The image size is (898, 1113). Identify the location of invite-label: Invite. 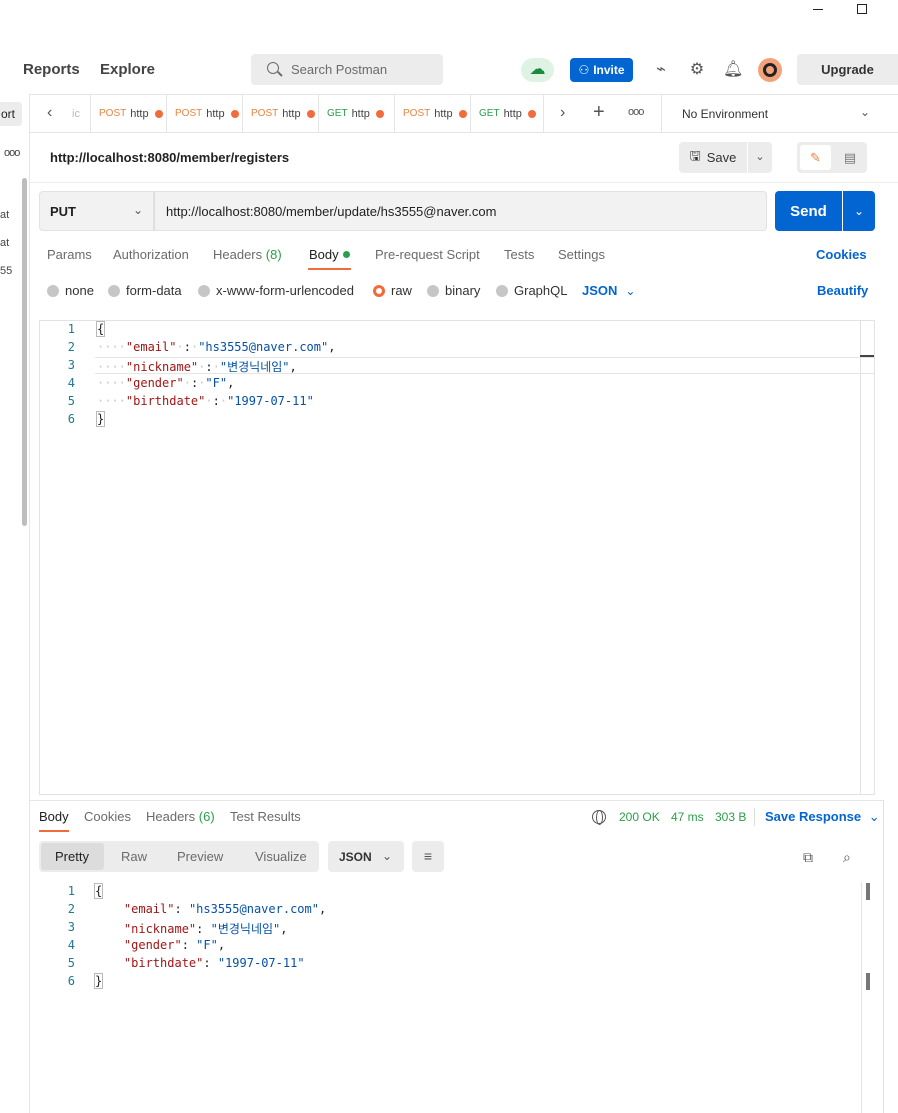
(609, 70).